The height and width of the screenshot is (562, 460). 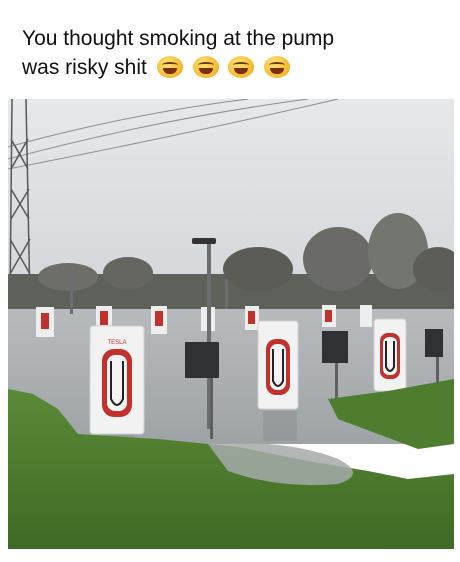 I want to click on caption-line-2-text: was risky shit, so click(x=84, y=67).